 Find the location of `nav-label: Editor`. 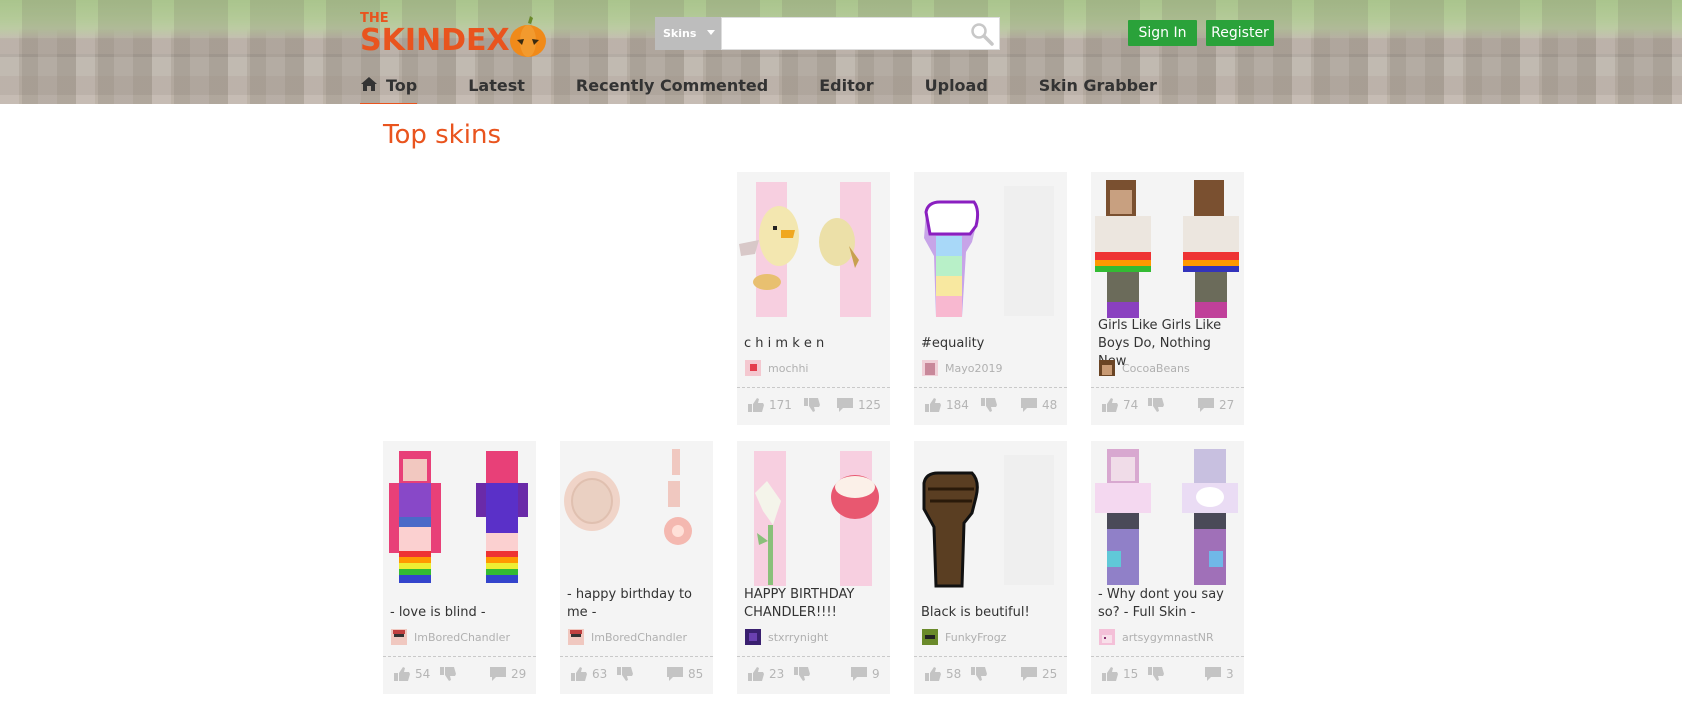

nav-label: Editor is located at coordinates (846, 85).